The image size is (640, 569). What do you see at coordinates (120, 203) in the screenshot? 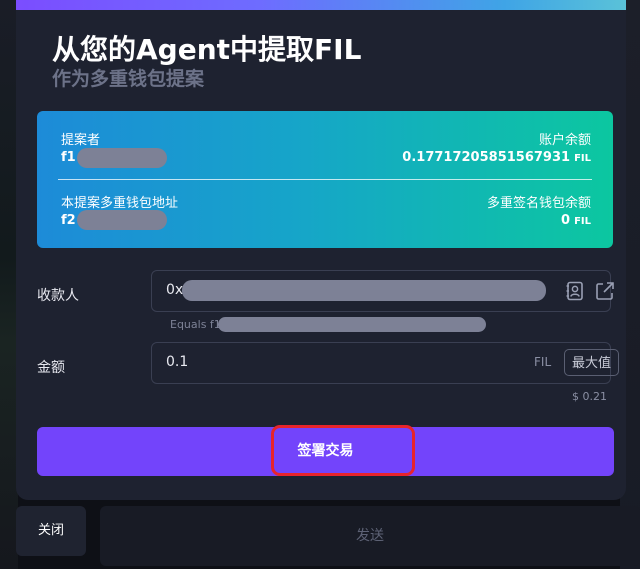
I see `multisig-address-label: 本提案多重钱包地址` at bounding box center [120, 203].